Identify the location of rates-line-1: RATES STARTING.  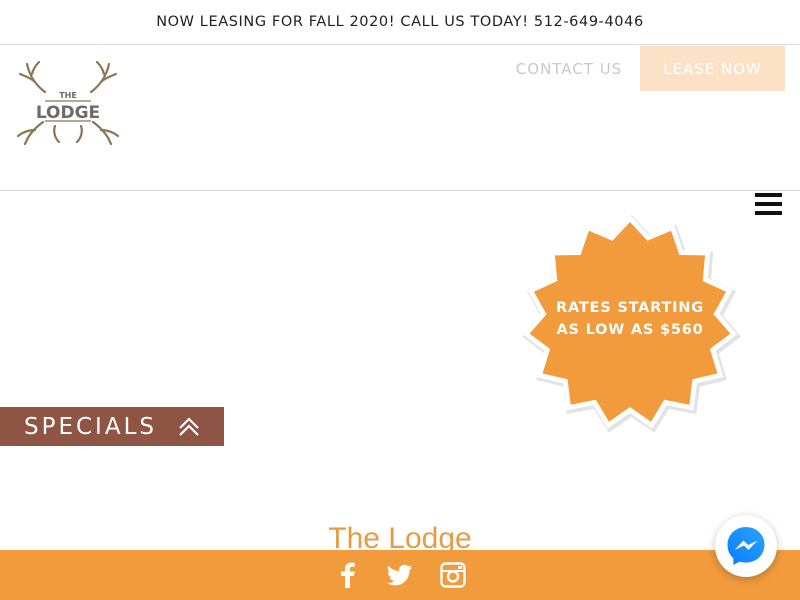
(629, 308).